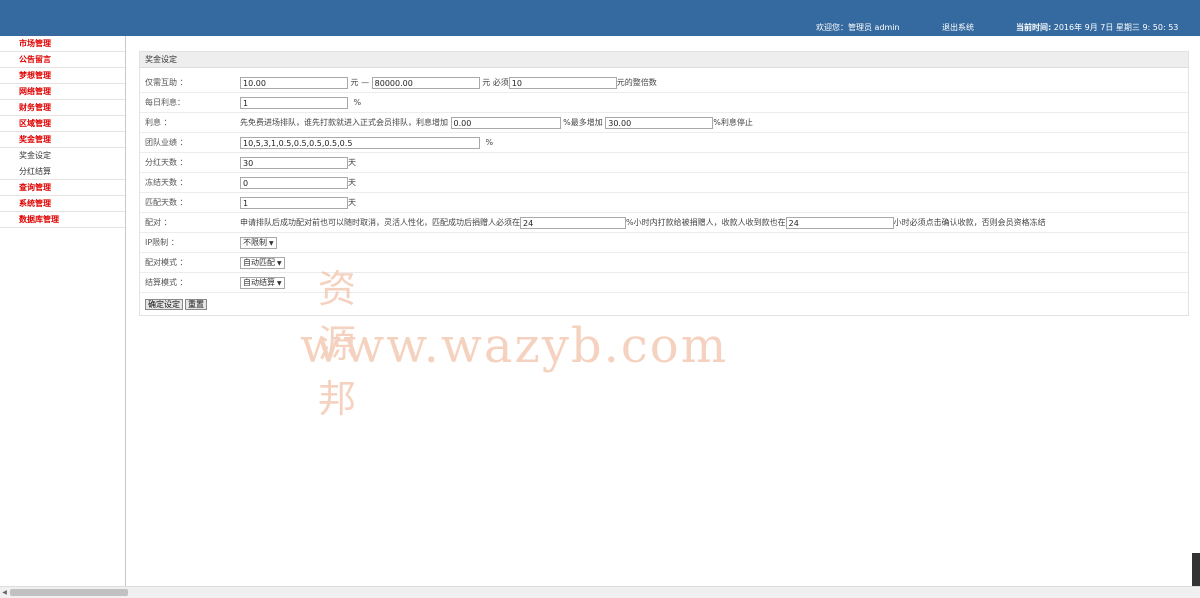 The image size is (1200, 598). What do you see at coordinates (733, 122) in the screenshot?
I see `interest-tail-text: %利息停止` at bounding box center [733, 122].